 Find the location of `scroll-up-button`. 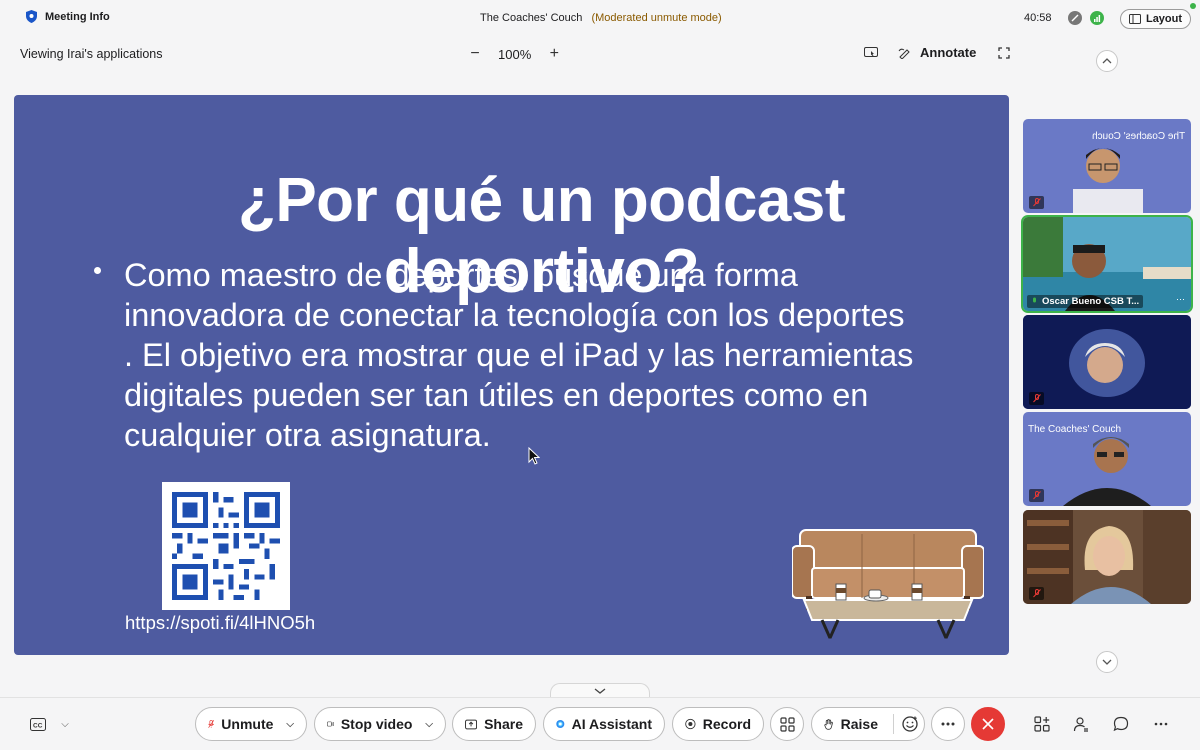

scroll-up-button is located at coordinates (1107, 61).